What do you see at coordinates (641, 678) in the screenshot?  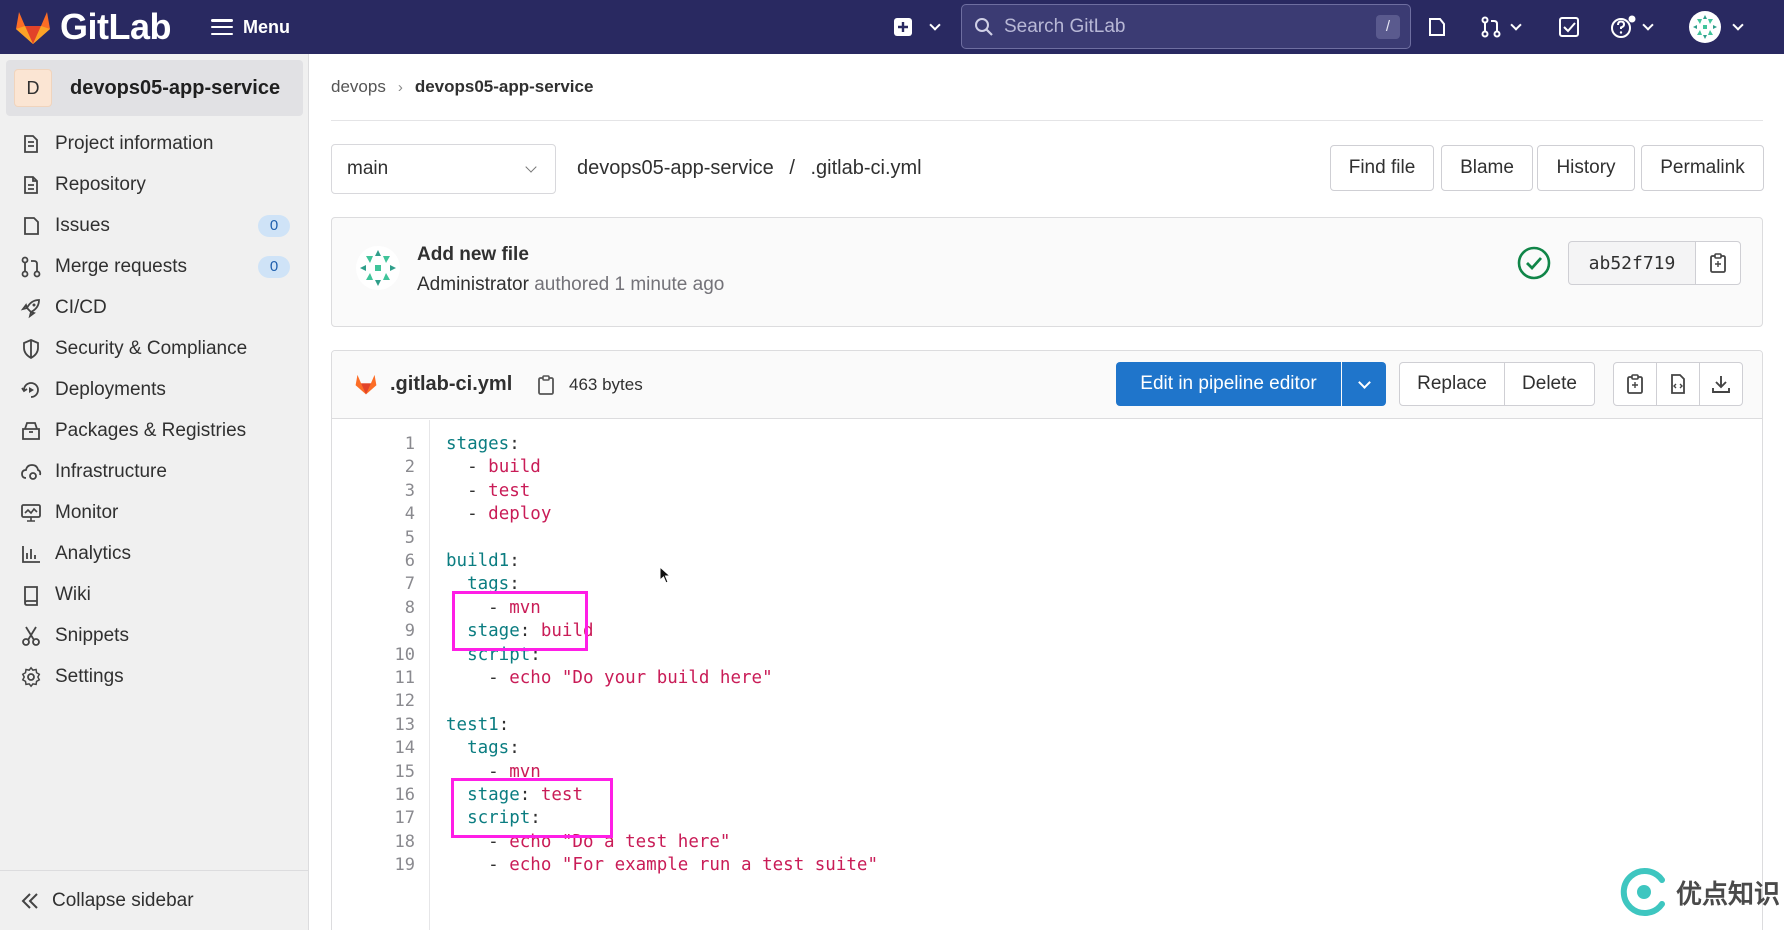 I see `yaml-value: echo "Do your build here"` at bounding box center [641, 678].